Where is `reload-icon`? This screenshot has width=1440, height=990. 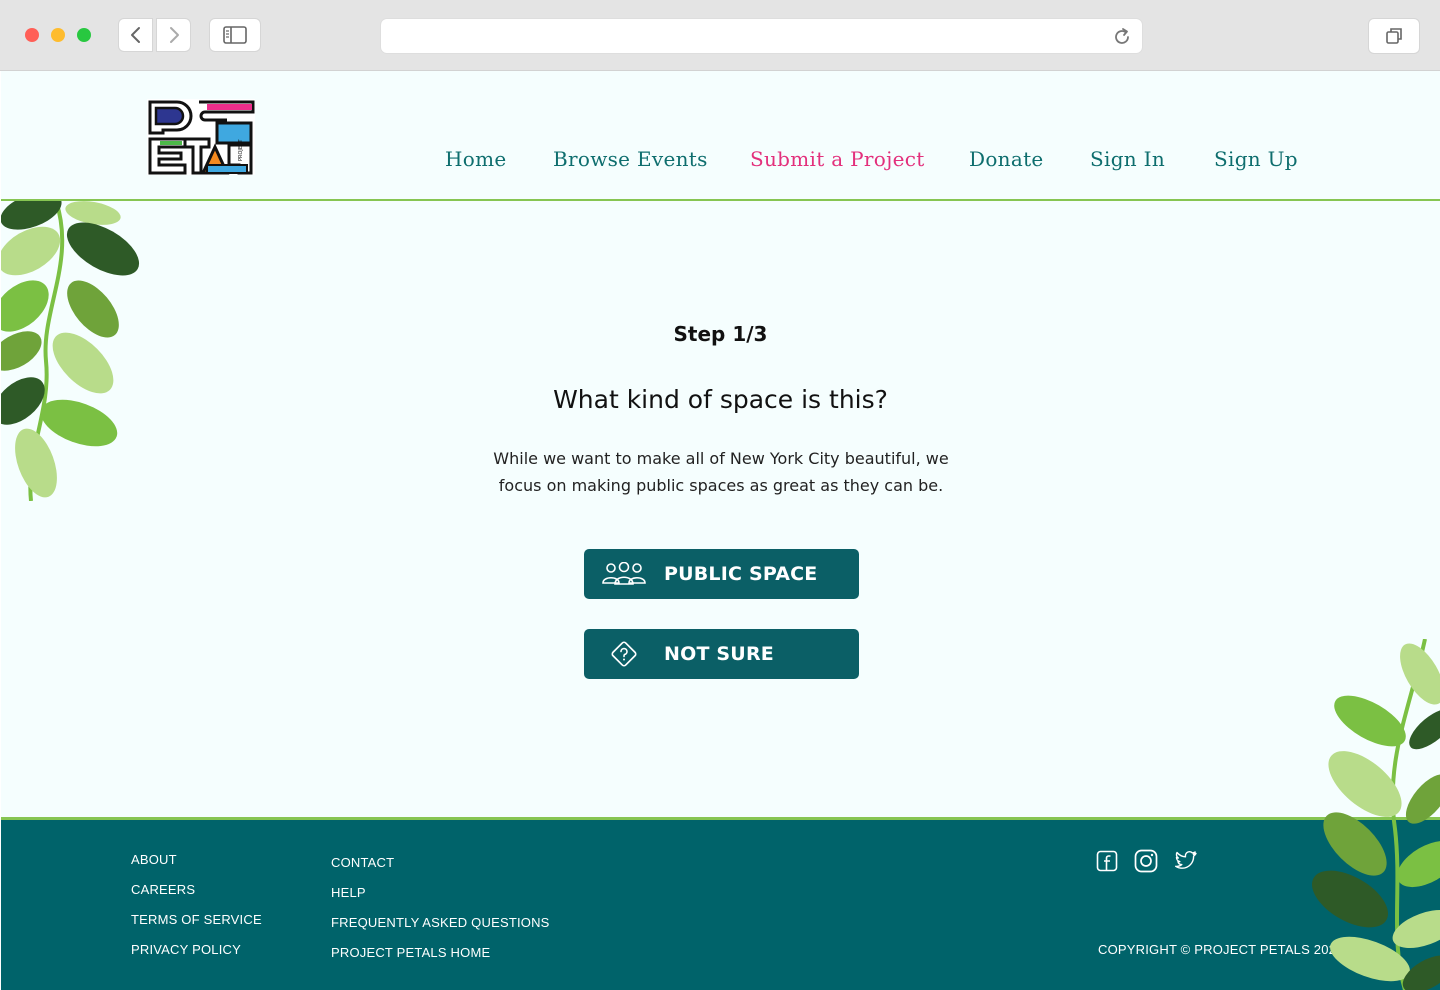 reload-icon is located at coordinates (1122, 36).